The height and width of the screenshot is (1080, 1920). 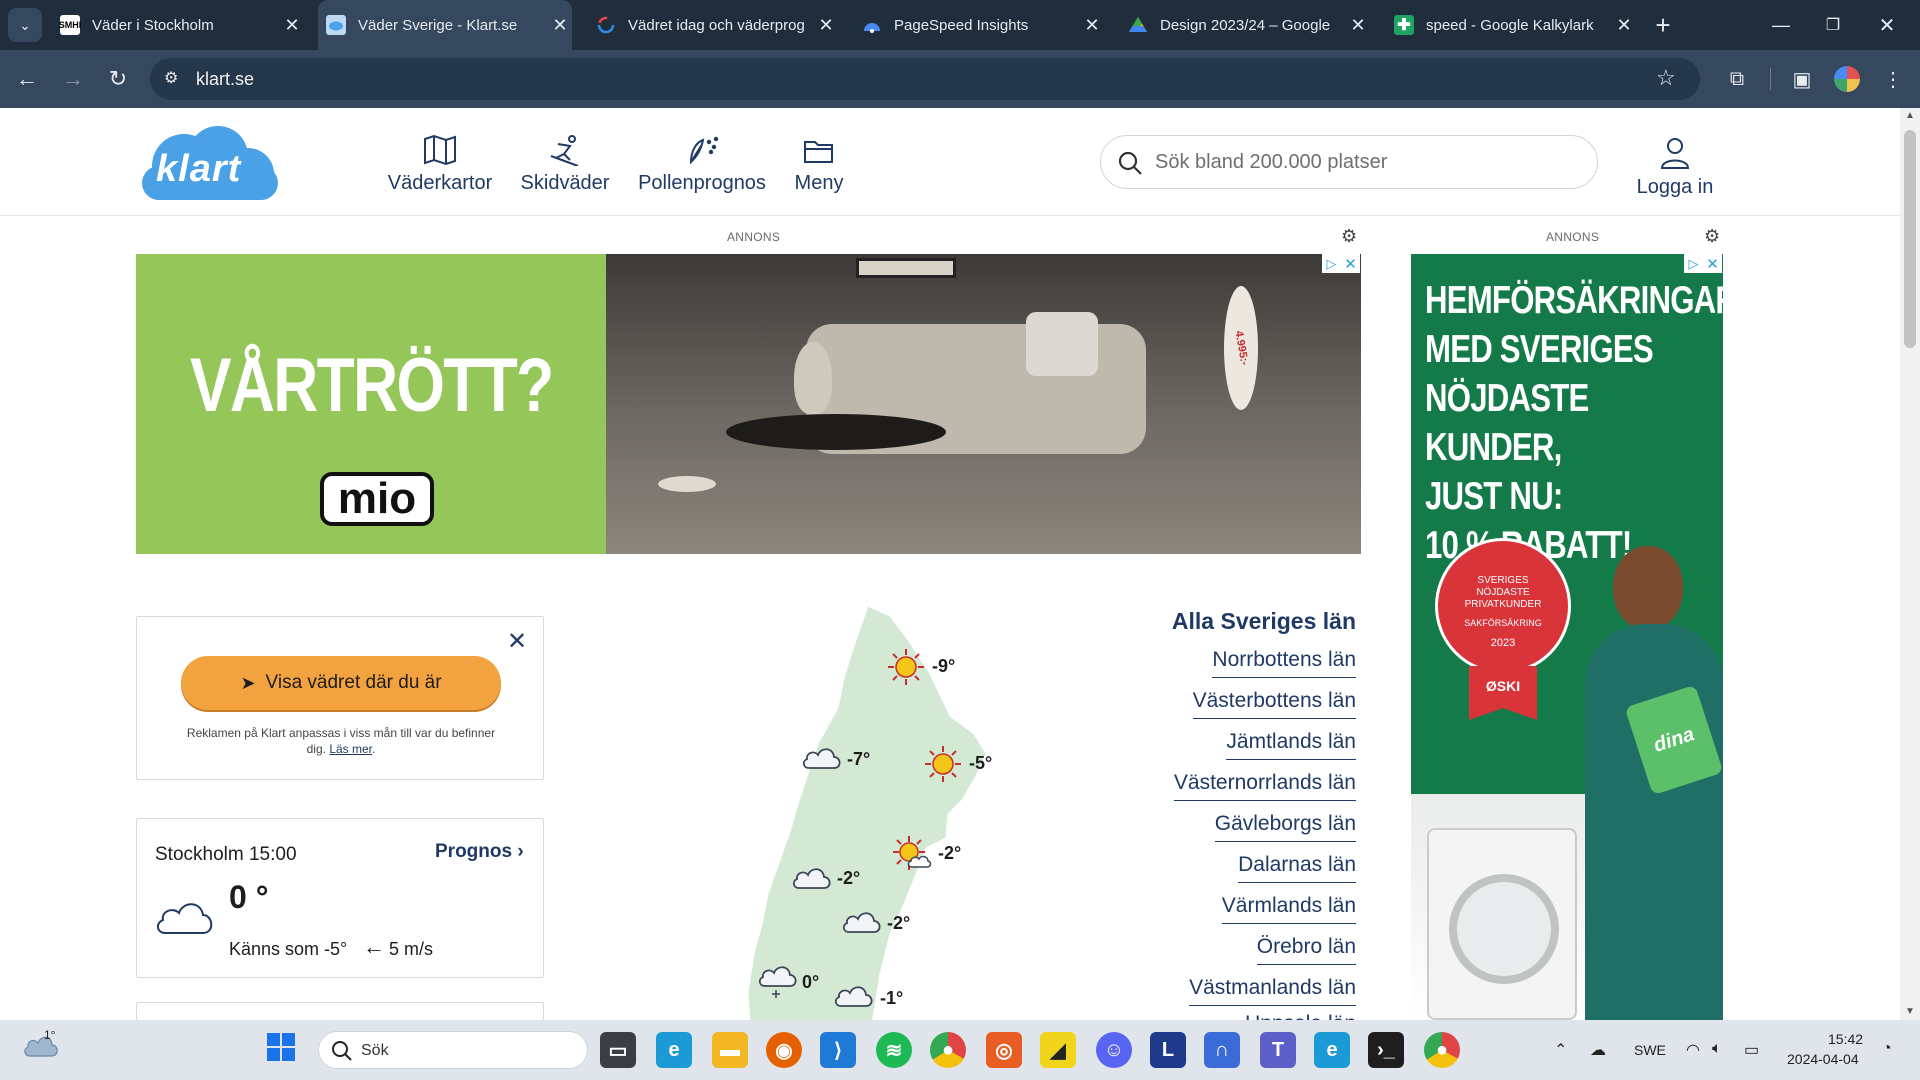 What do you see at coordinates (27, 79) in the screenshot?
I see `back-button: ←` at bounding box center [27, 79].